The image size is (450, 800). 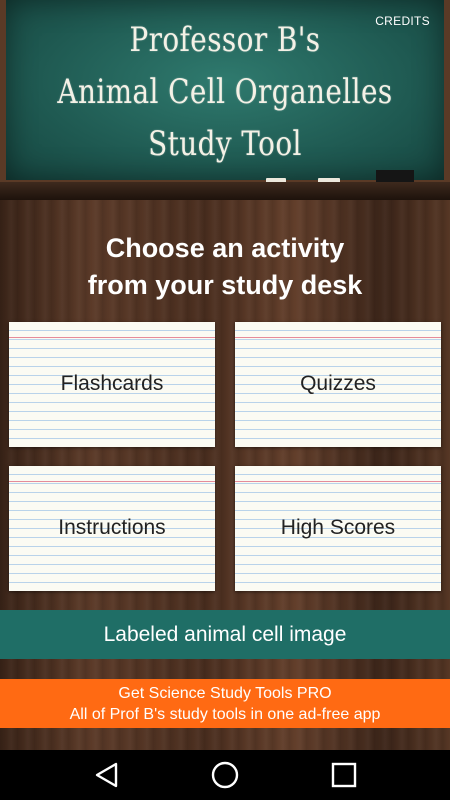 What do you see at coordinates (225, 285) in the screenshot?
I see `activity-heading-line-2: from your study desk` at bounding box center [225, 285].